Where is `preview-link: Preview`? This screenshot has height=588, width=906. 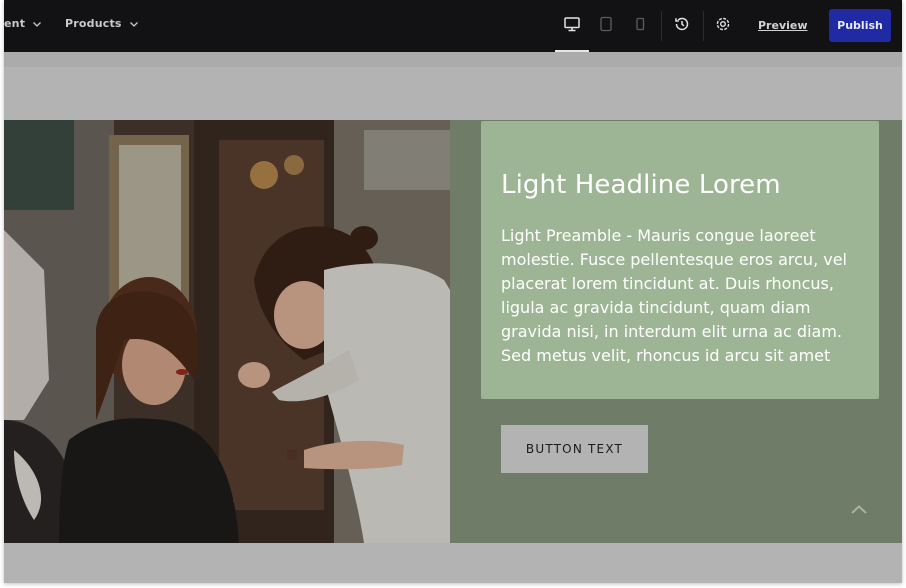
preview-link: Preview is located at coordinates (783, 25).